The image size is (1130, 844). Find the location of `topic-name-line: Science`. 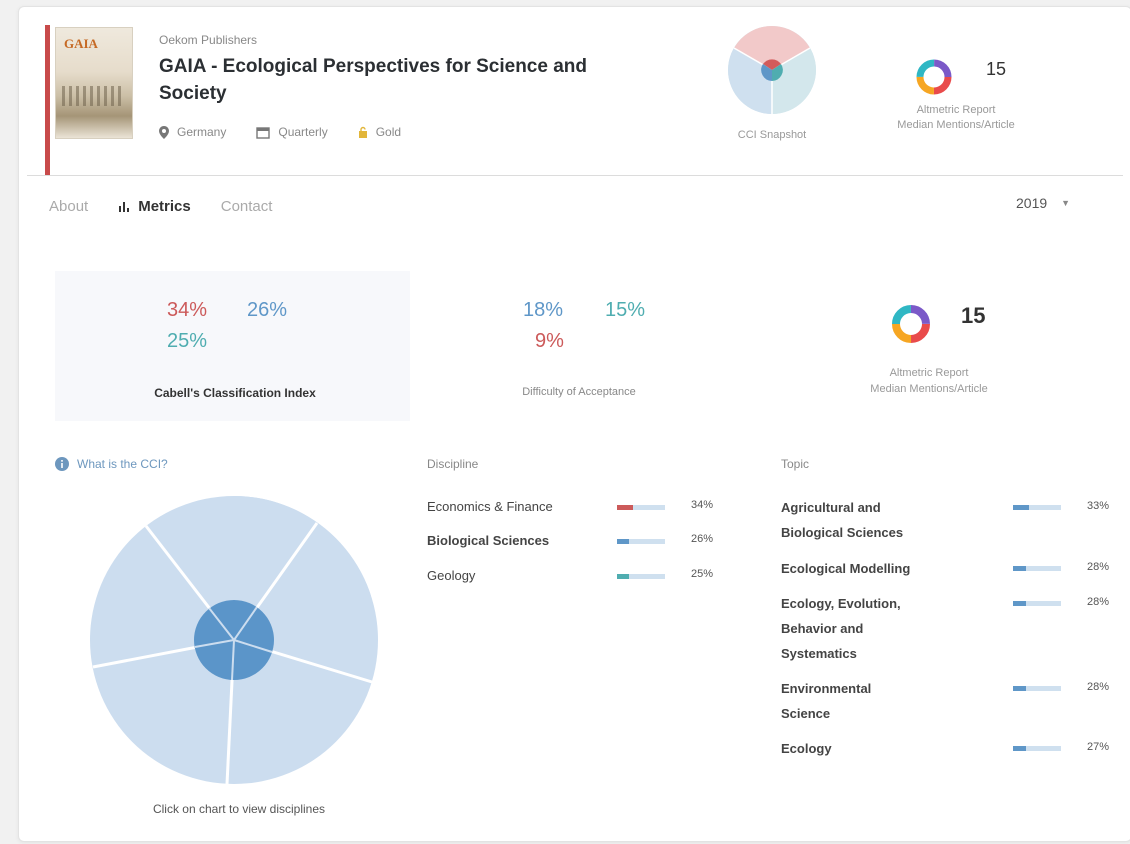

topic-name-line: Science is located at coordinates (806, 713).